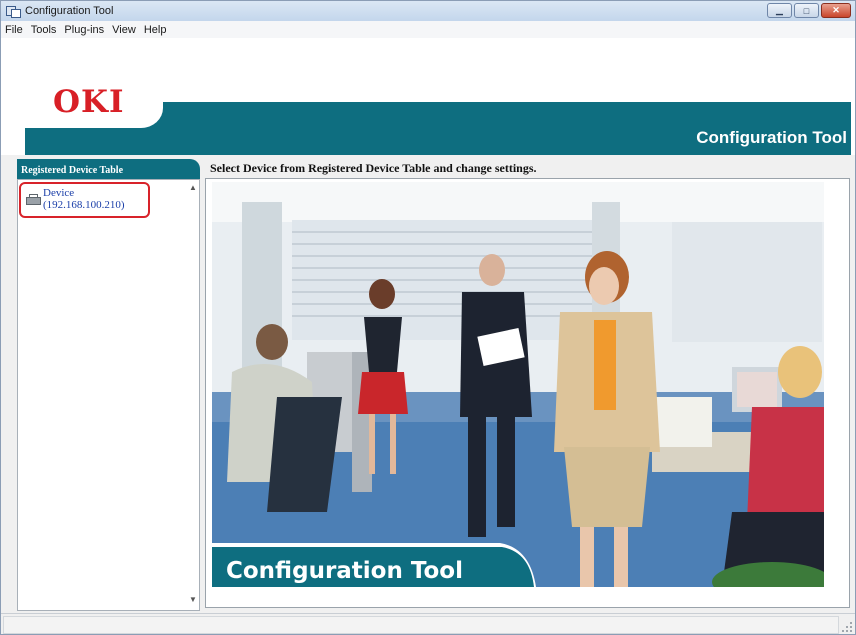  I want to click on title-bar: Configuration Tool ▁ □ ✕, so click(428, 11).